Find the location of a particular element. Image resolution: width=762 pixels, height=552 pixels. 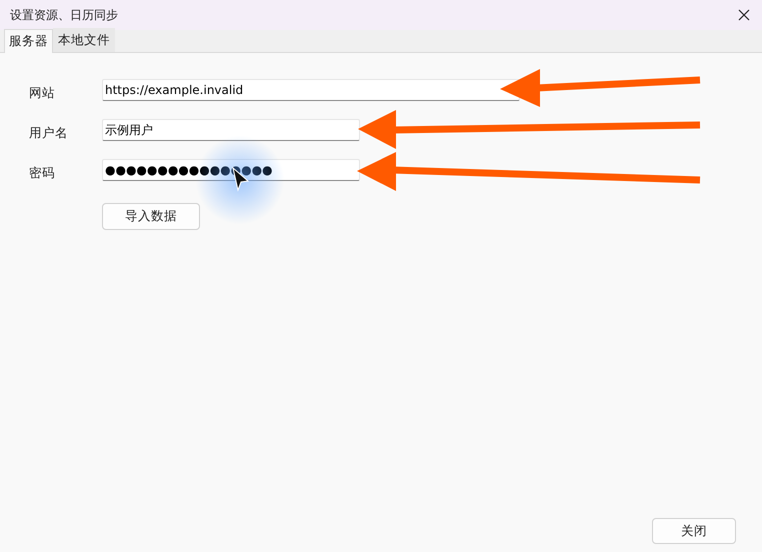

window-title: 设置资源、日历同步 is located at coordinates (64, 15).